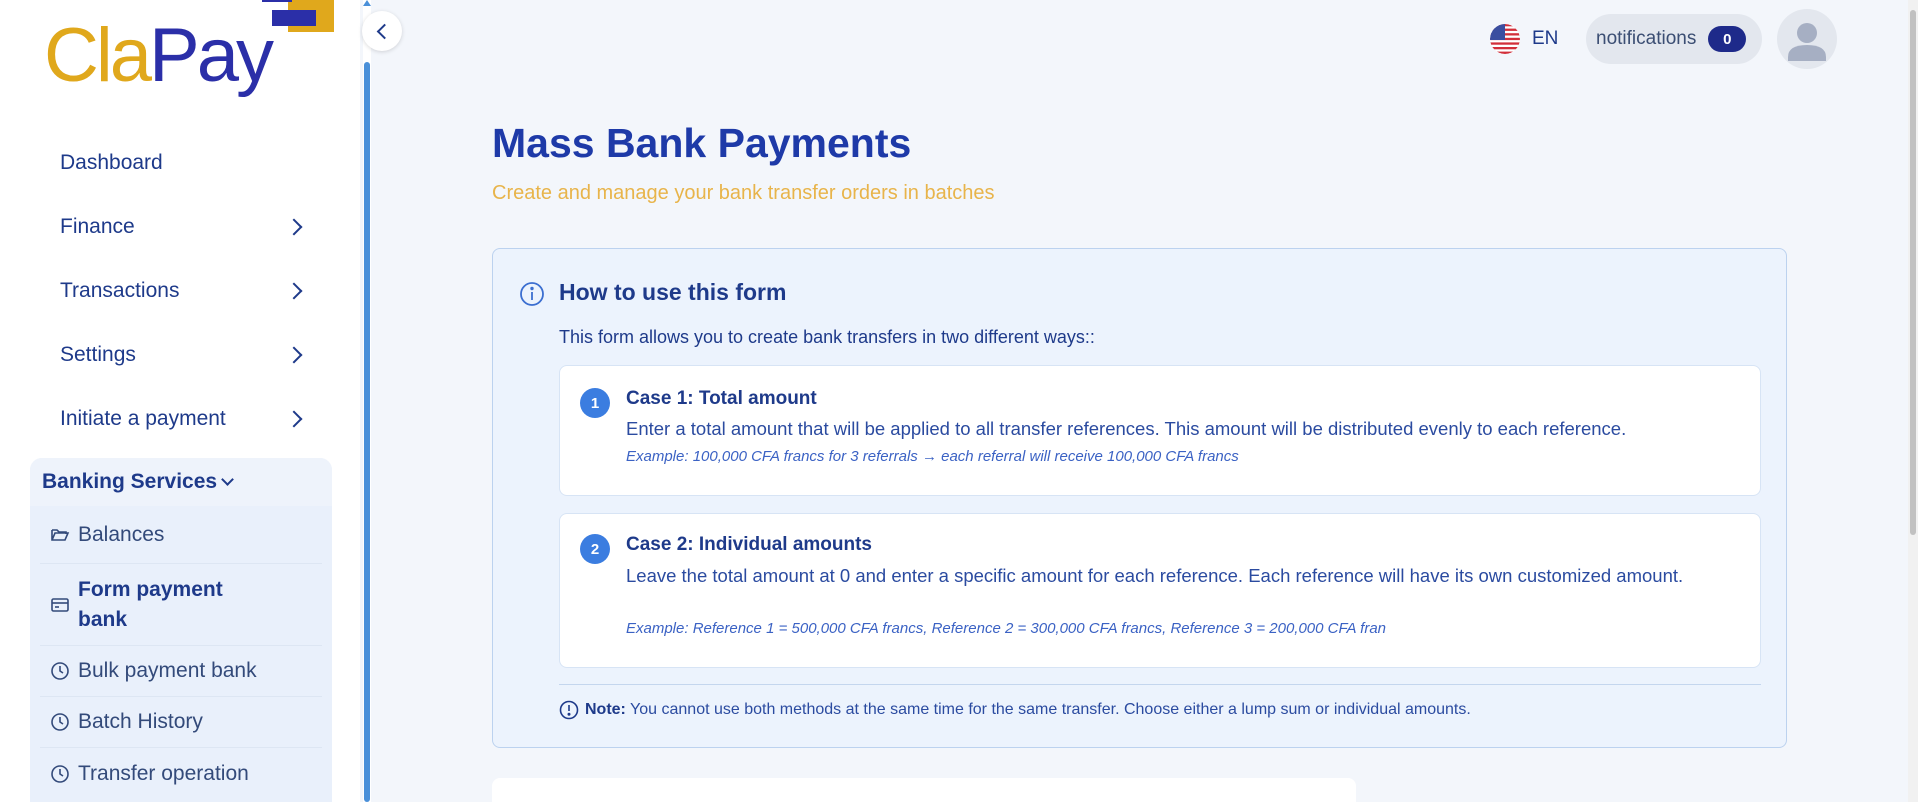  Describe the element at coordinates (1727, 39) in the screenshot. I see `notifications-count-badge: 0` at that location.